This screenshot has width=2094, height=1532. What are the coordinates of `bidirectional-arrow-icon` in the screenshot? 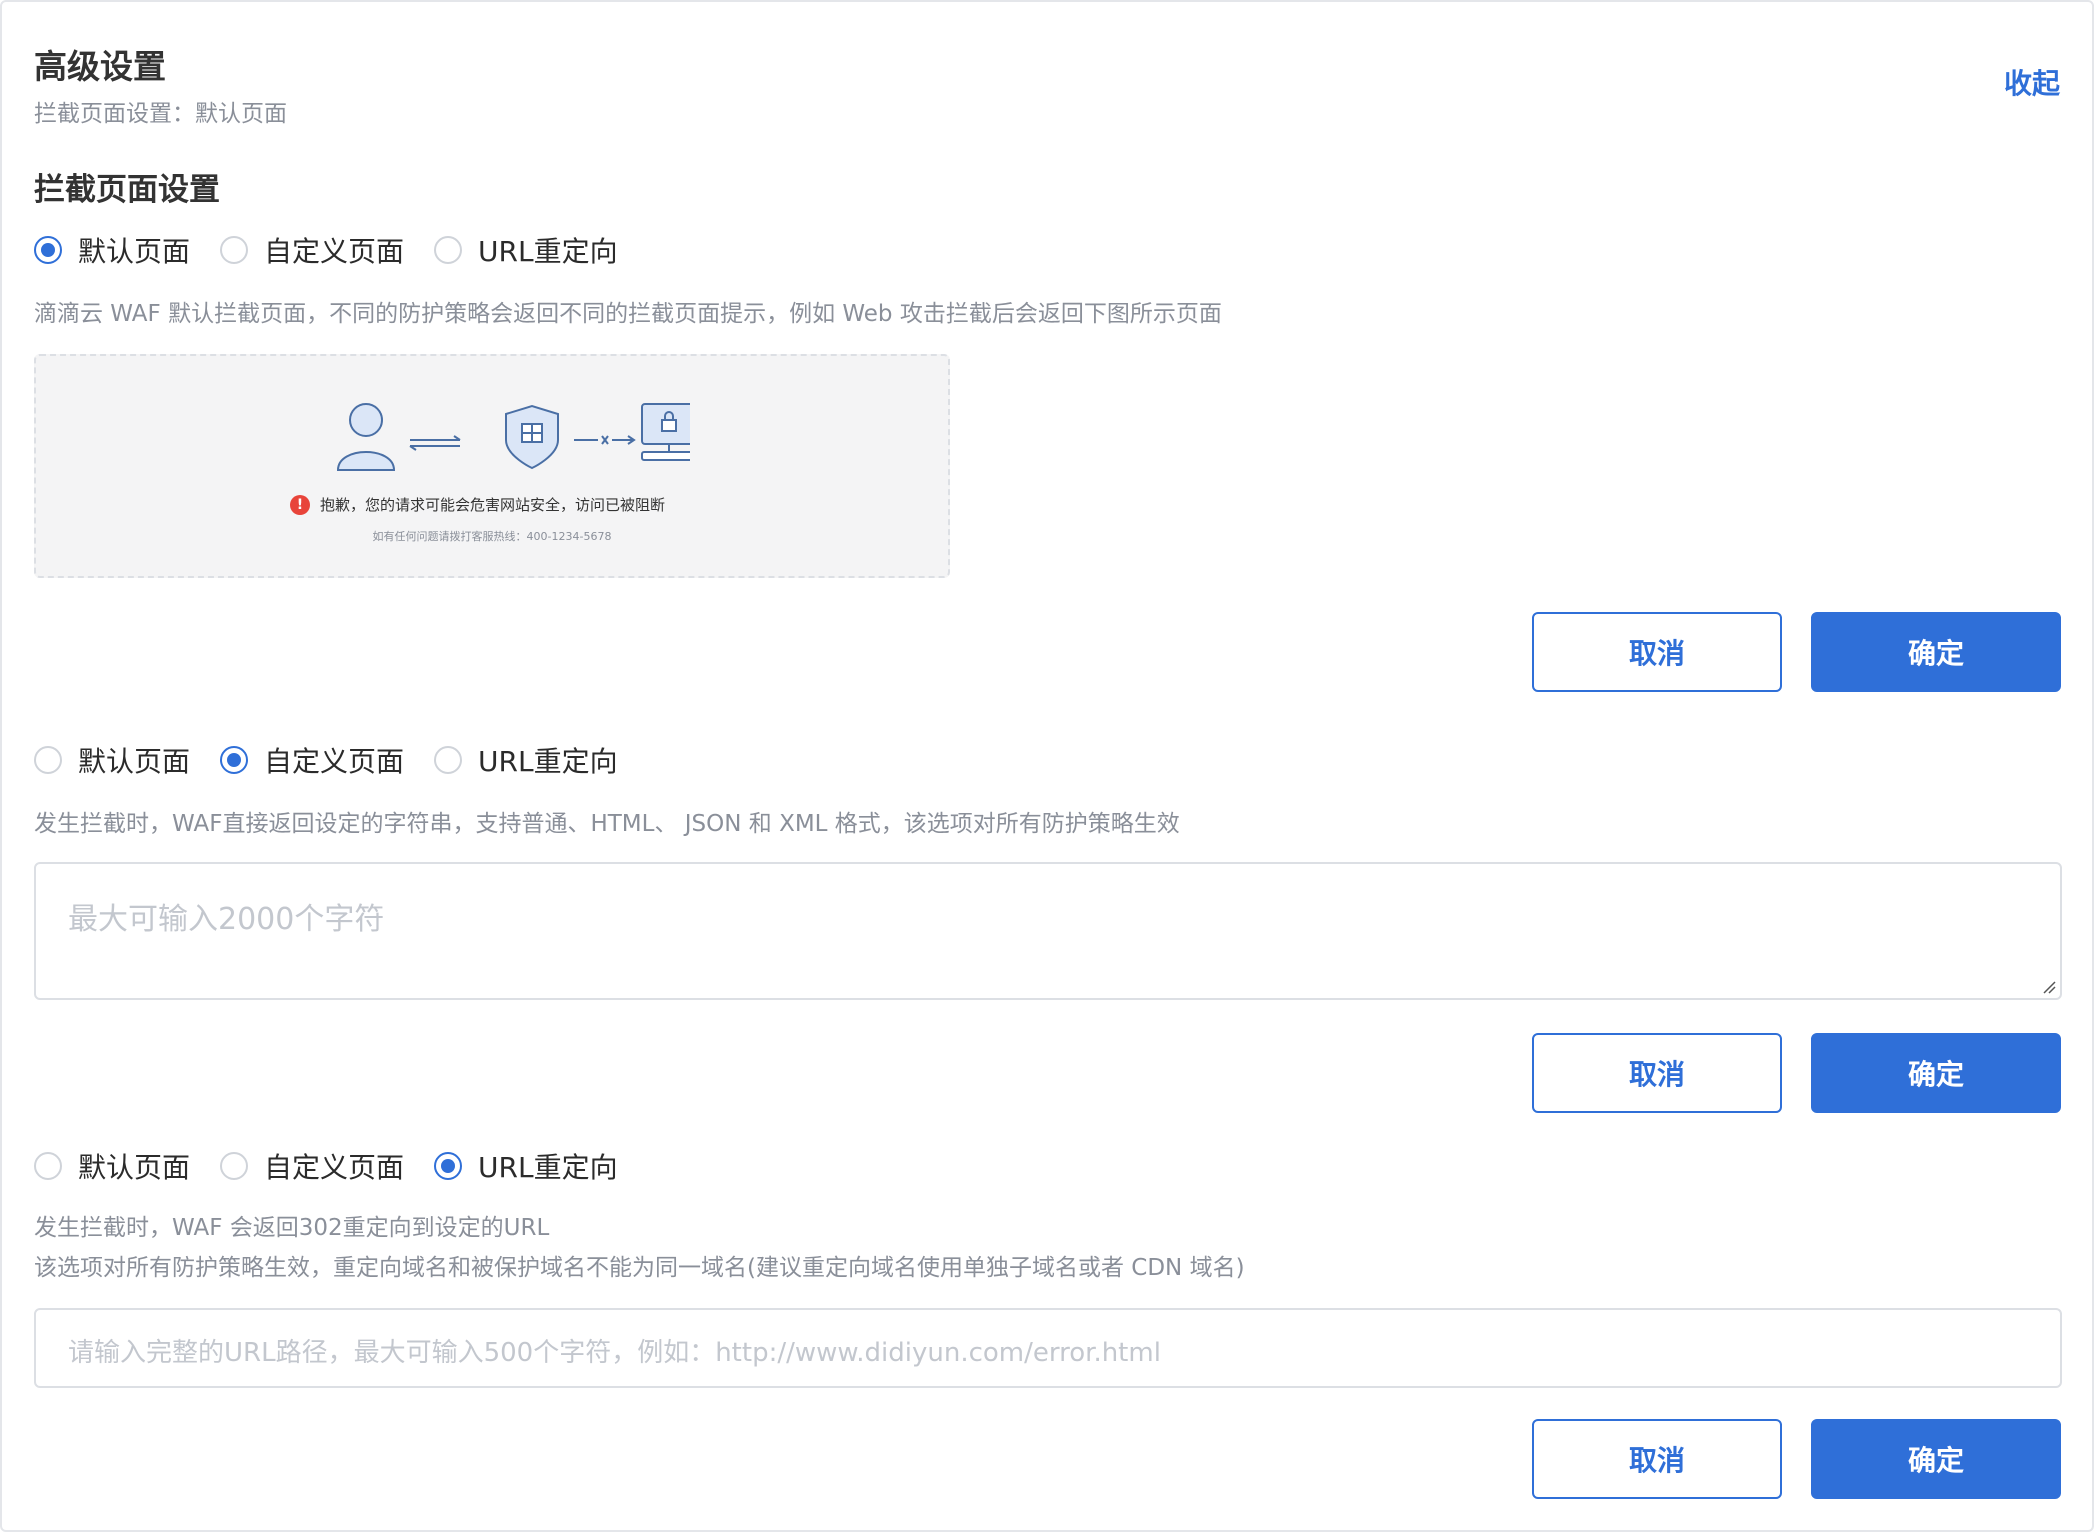 It's located at (435, 443).